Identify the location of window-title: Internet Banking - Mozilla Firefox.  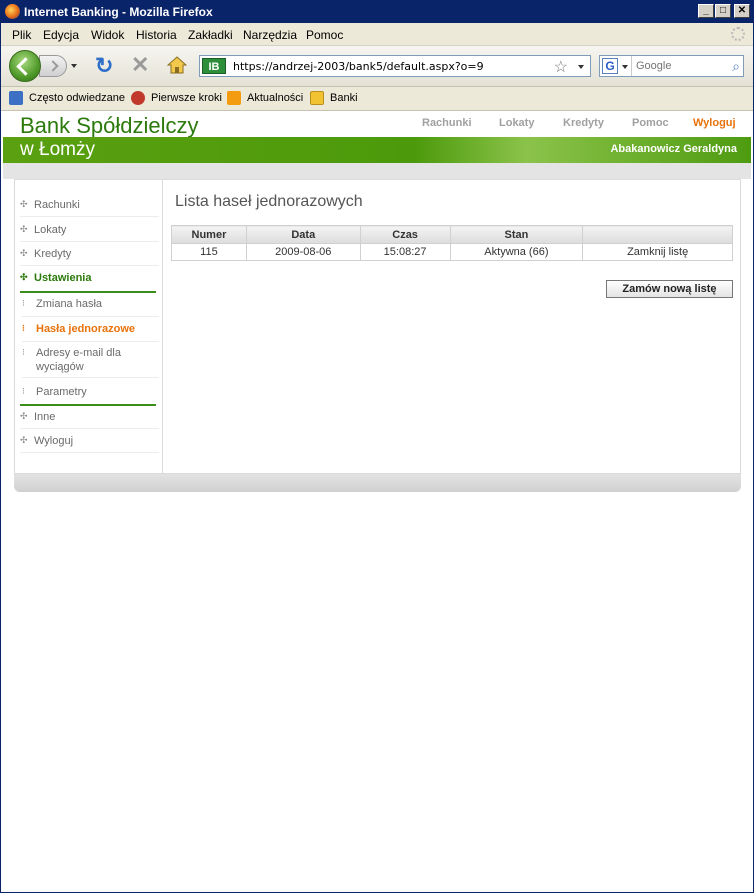
(118, 12).